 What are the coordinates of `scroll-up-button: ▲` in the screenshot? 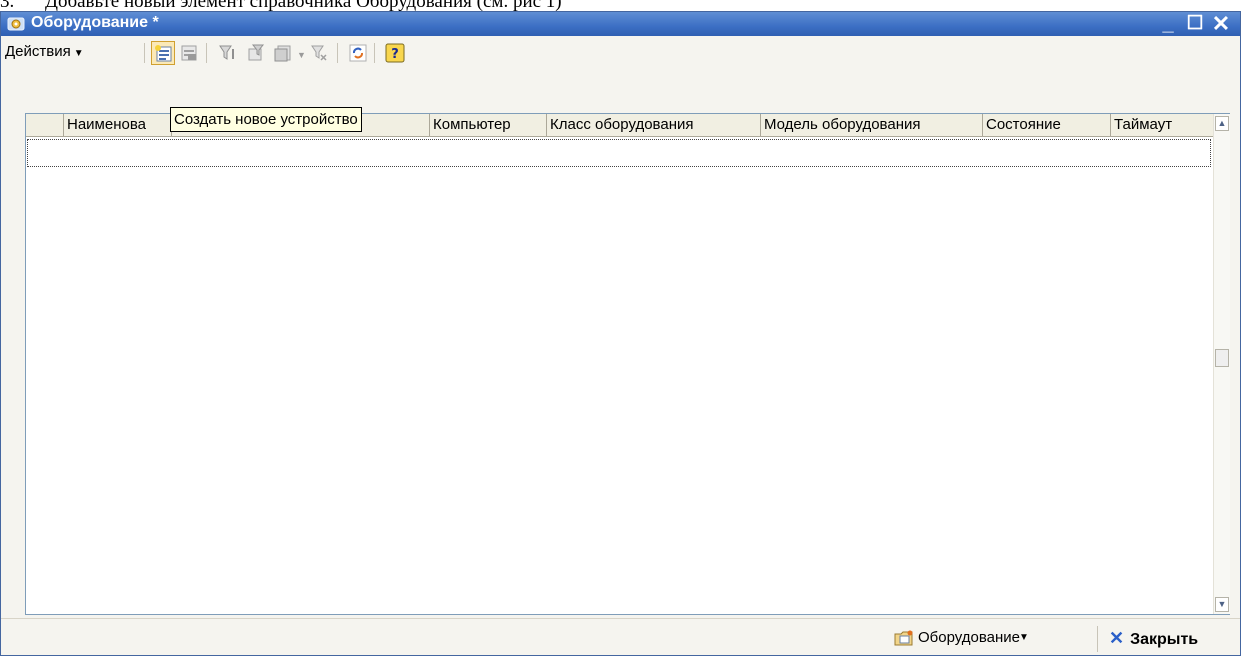 It's located at (1222, 123).